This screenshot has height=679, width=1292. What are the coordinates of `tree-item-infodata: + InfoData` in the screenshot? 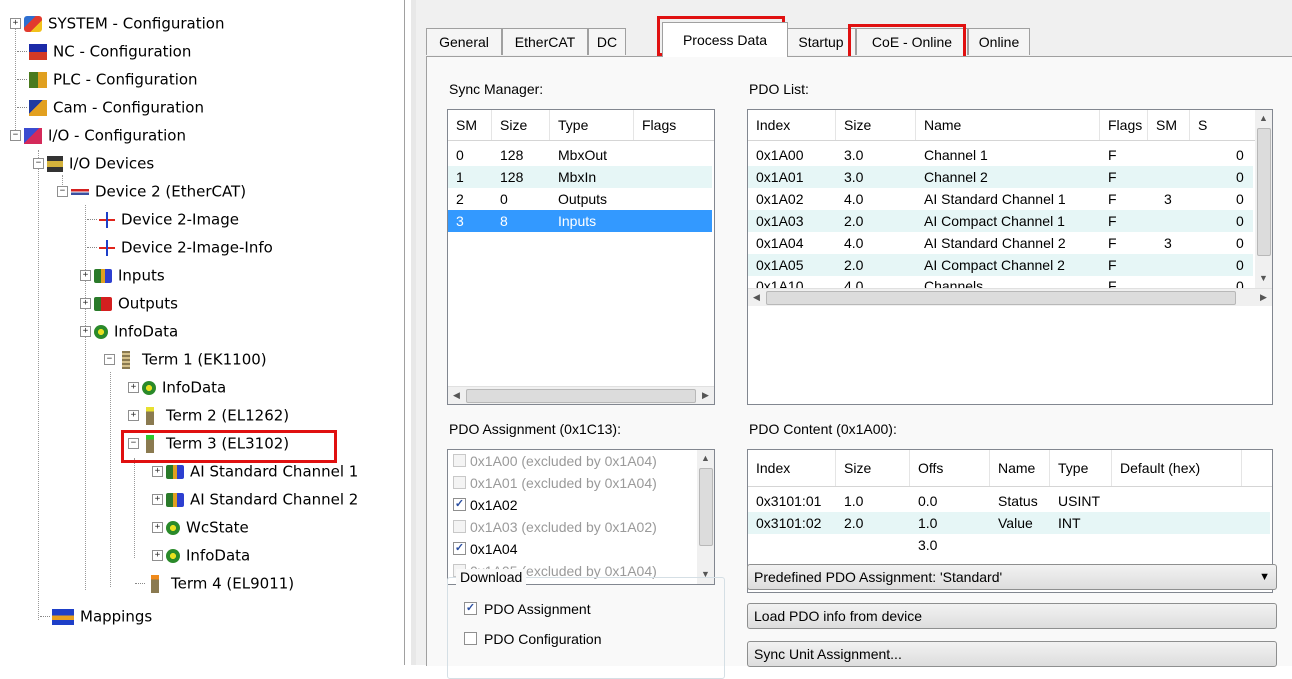 It's located at (129, 331).